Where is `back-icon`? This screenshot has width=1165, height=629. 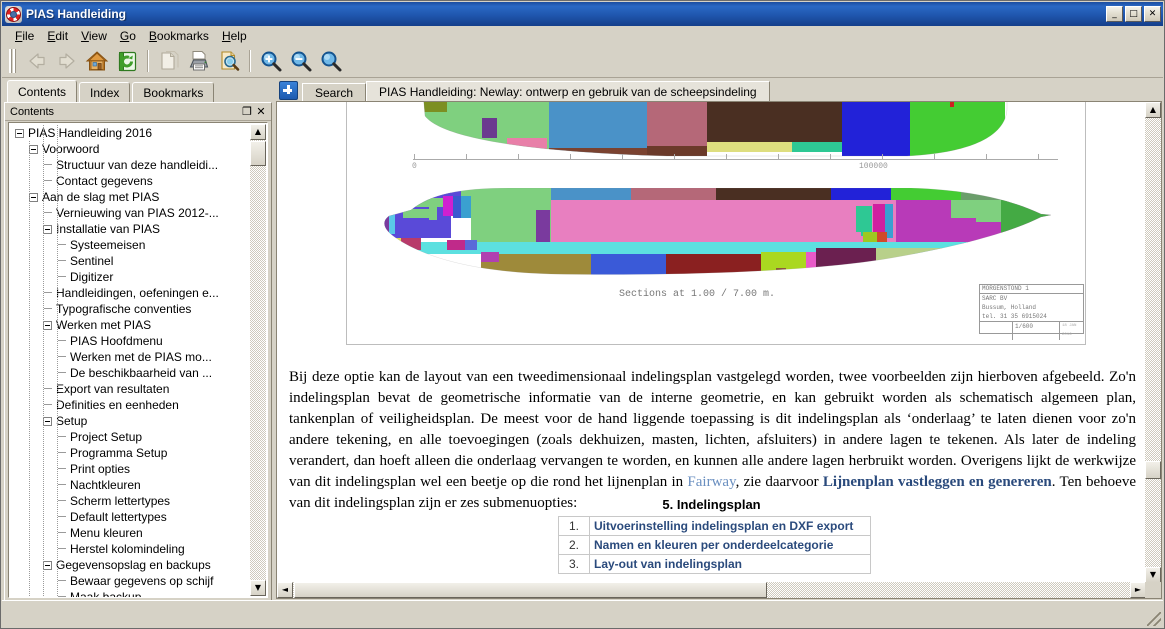
back-icon is located at coordinates (37, 61).